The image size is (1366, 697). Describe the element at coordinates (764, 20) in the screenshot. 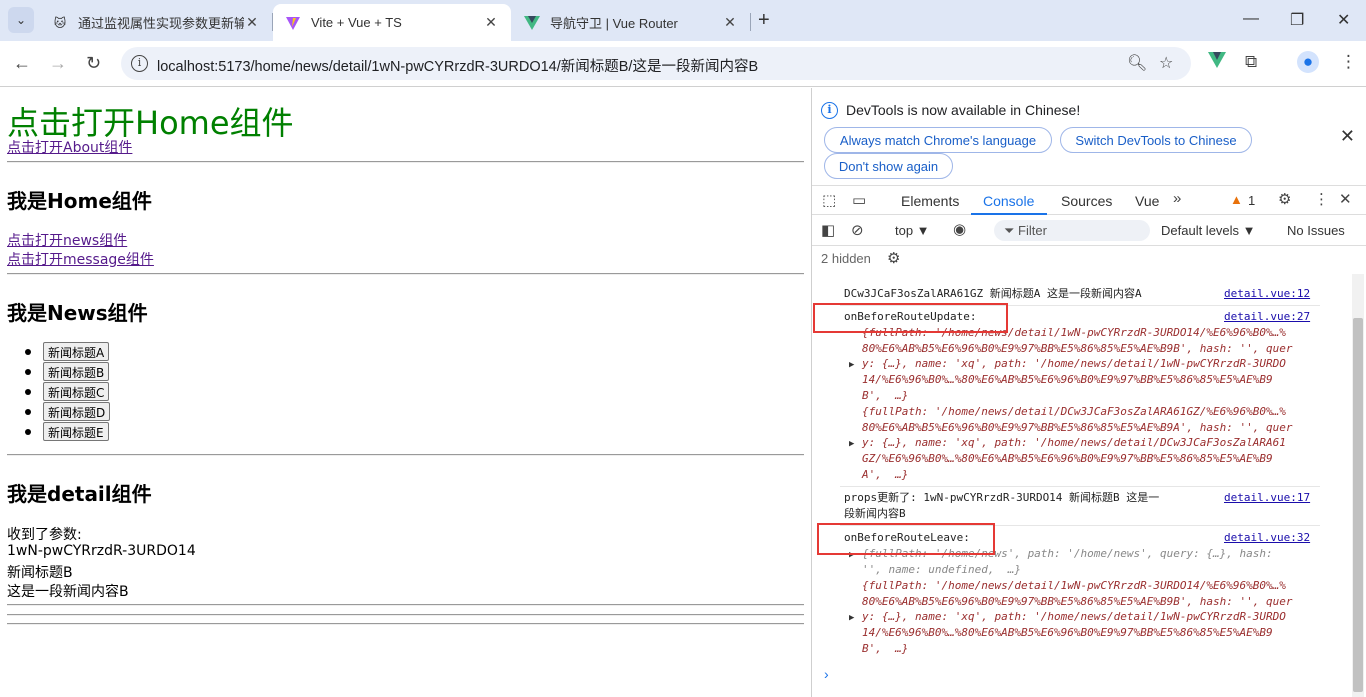

I see `new-tab-icon: +` at that location.